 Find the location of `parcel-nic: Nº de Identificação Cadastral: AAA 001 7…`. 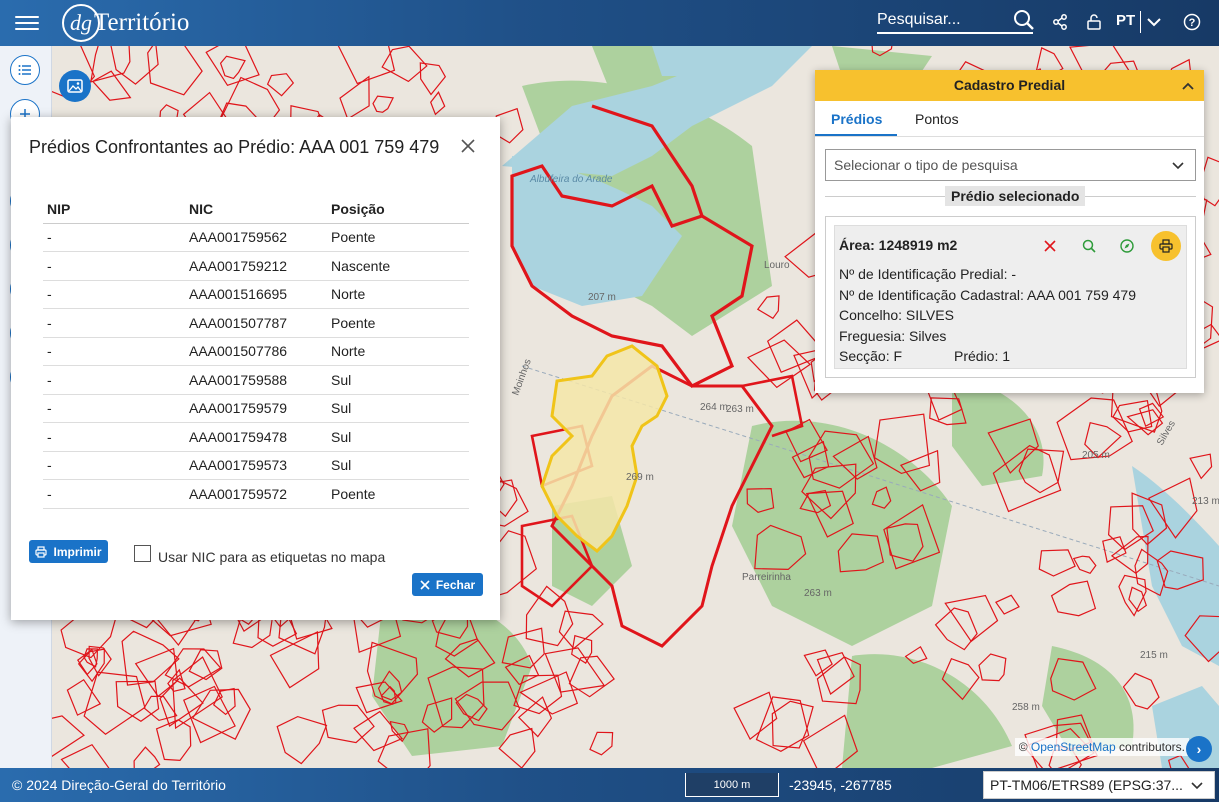

parcel-nic: Nº de Identificação Cadastral: AAA 001 7… is located at coordinates (987, 295).